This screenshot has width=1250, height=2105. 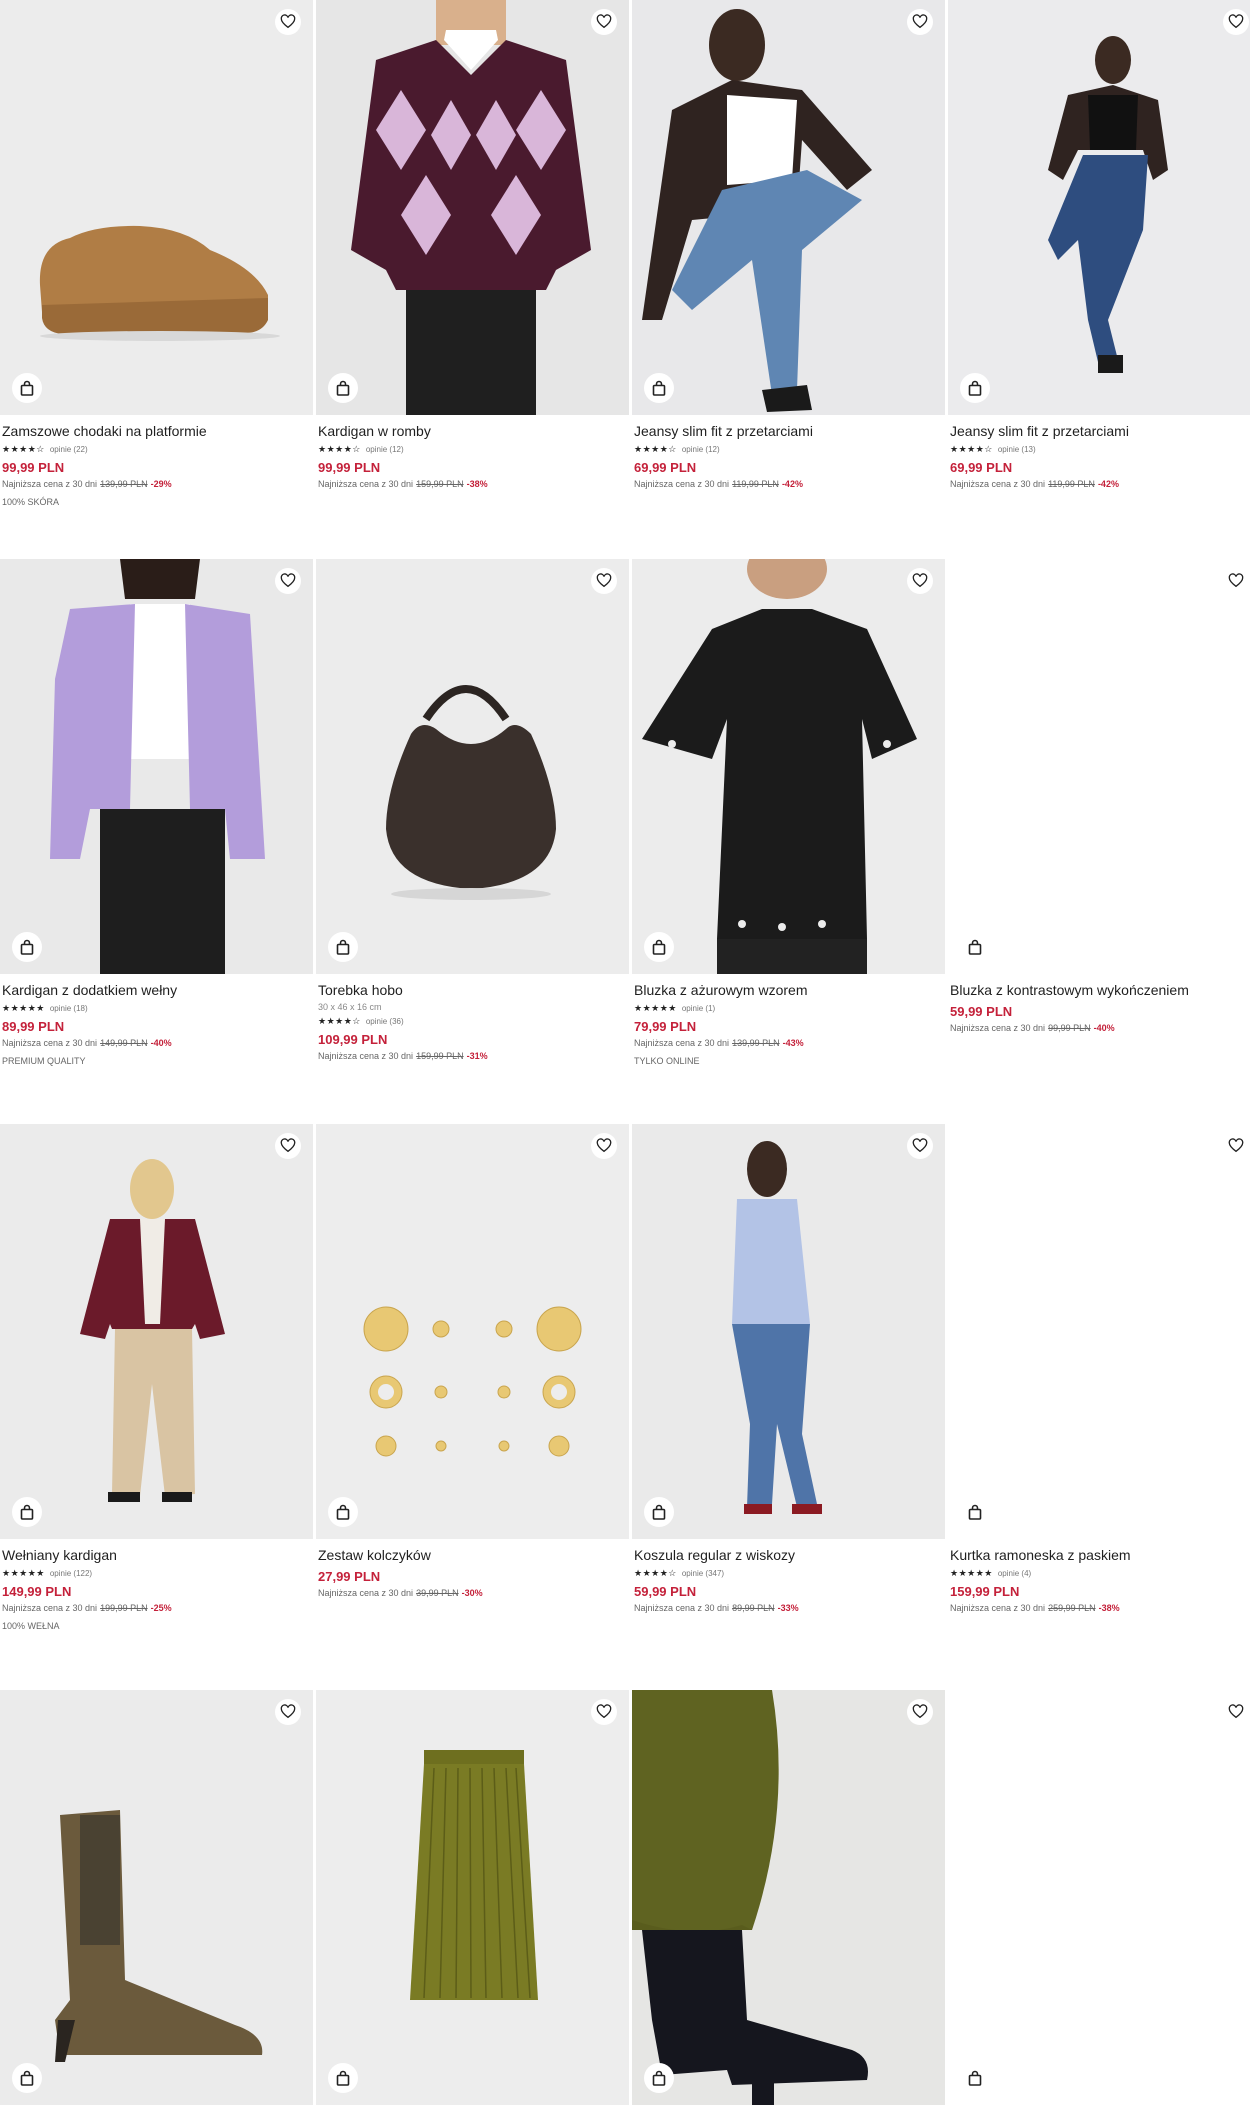 I want to click on product-rating: ★★★★☆ opinie (22), so click(x=156, y=449).